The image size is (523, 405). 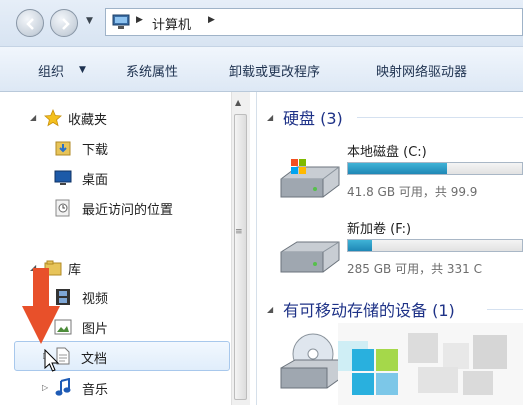 I want to click on nav-item-label: 桌面, so click(x=95, y=180).